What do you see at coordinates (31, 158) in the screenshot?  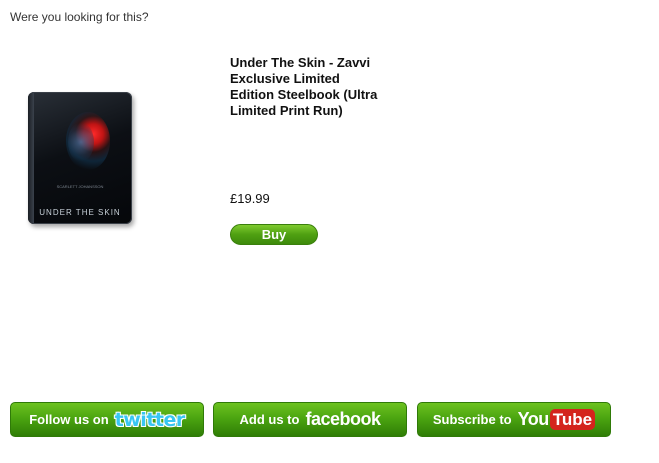 I see `steelbook-spine` at bounding box center [31, 158].